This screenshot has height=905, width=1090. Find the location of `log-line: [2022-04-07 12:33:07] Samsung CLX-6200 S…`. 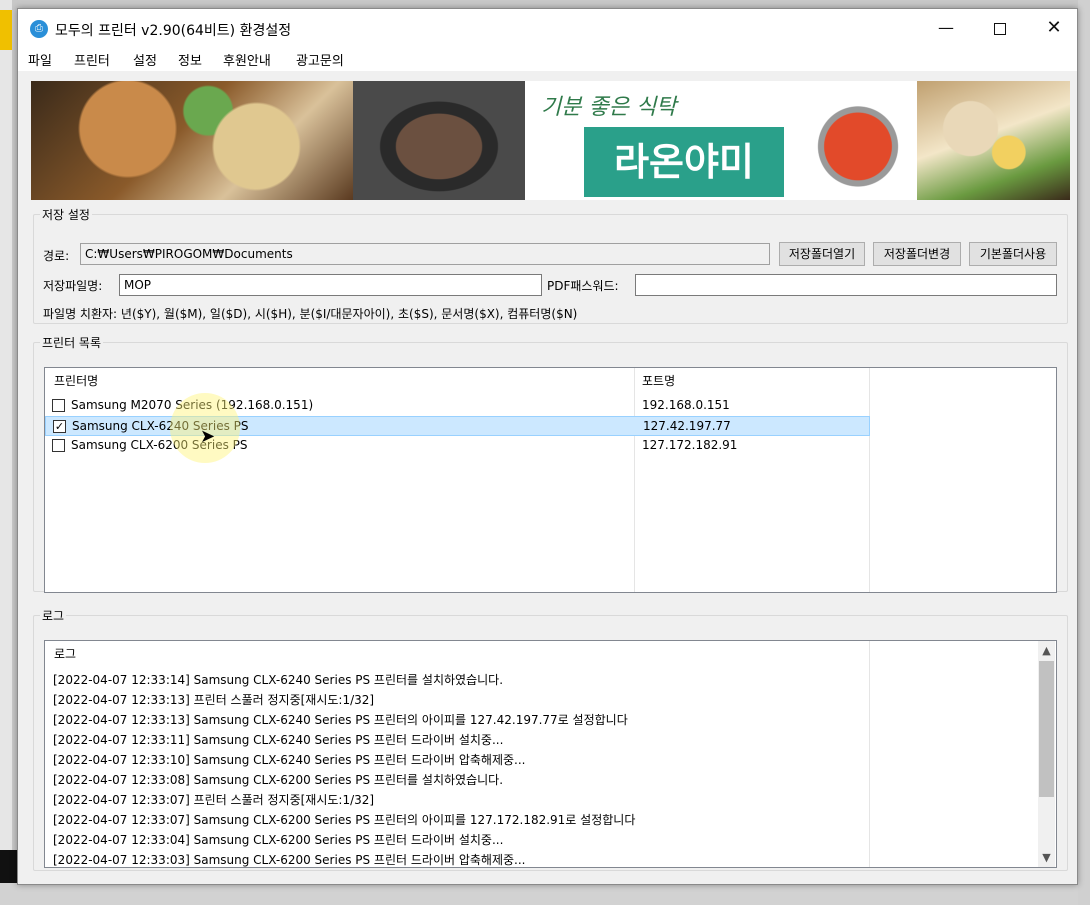

log-line: [2022-04-07 12:33:07] Samsung CLX-6200 S… is located at coordinates (344, 820).